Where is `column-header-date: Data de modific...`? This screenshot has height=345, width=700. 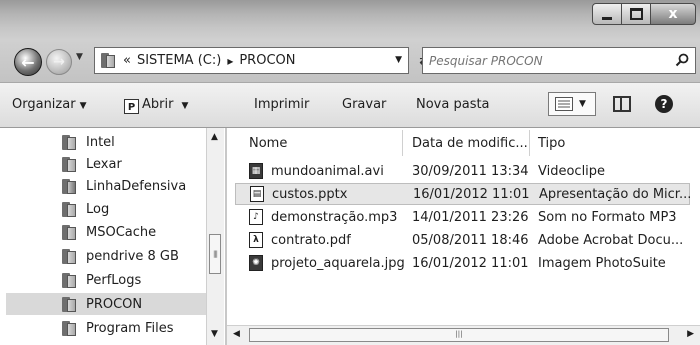
column-header-date: Data de modific... is located at coordinates (470, 143).